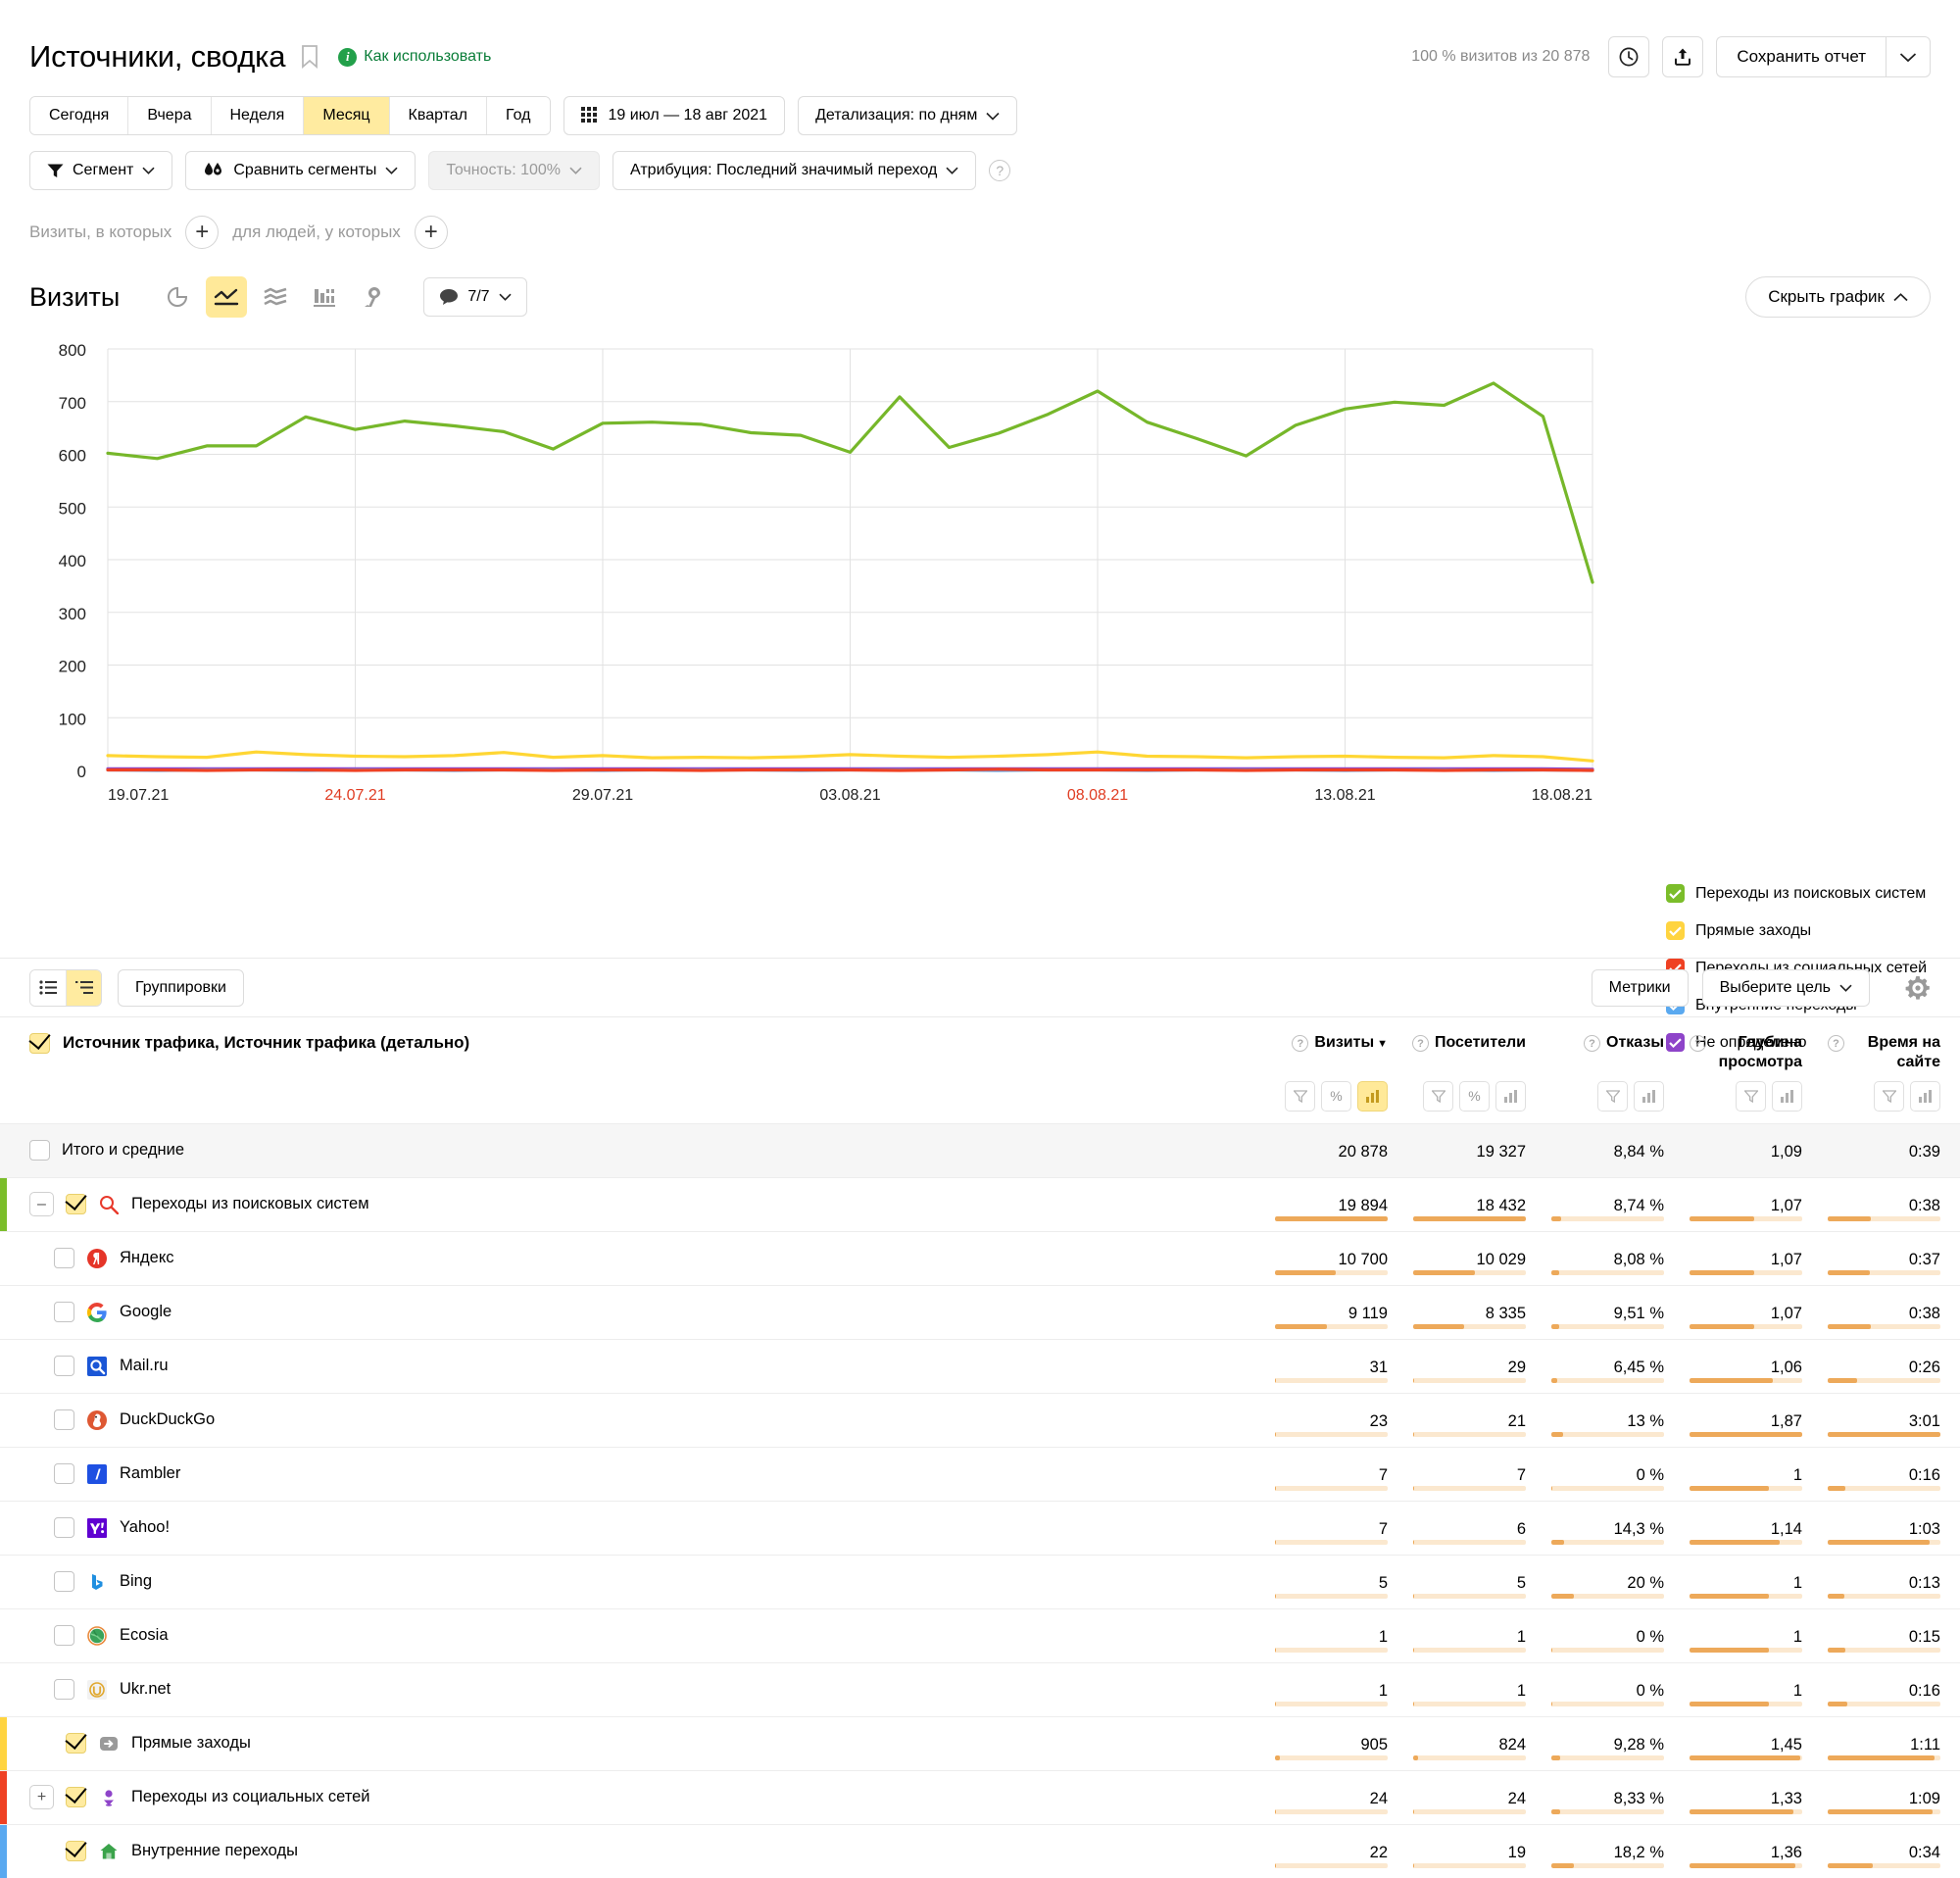  I want to click on row-expander: –, so click(41, 1205).